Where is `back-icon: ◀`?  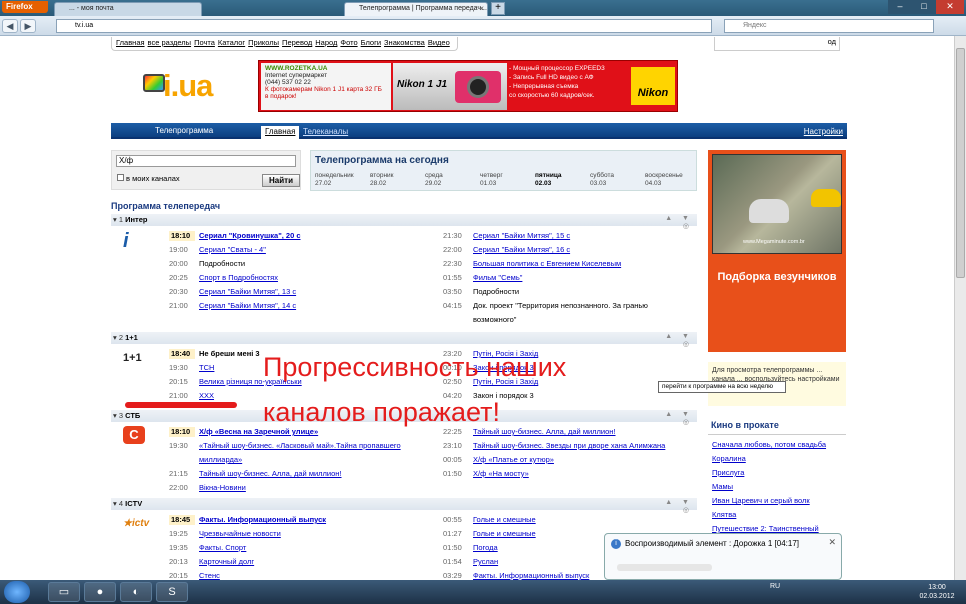
back-icon: ◀ is located at coordinates (10, 26).